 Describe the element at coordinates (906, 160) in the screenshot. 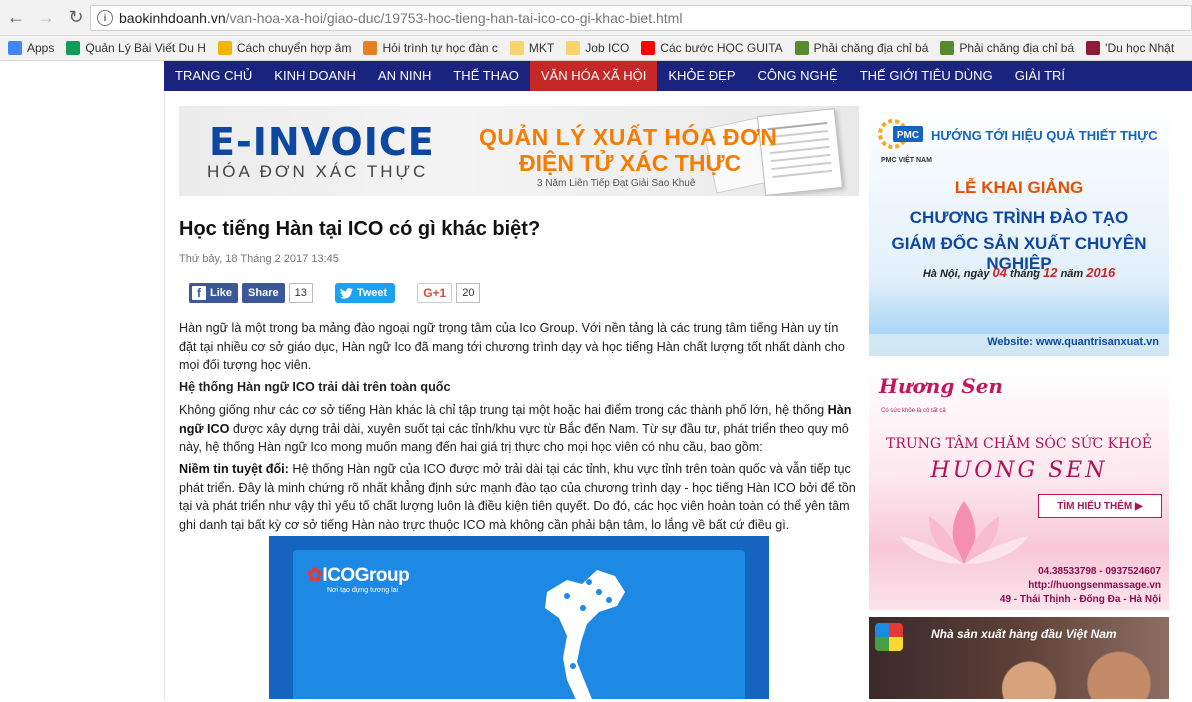

I see `pmc-subtitle: PMC VIỆT NAM` at that location.